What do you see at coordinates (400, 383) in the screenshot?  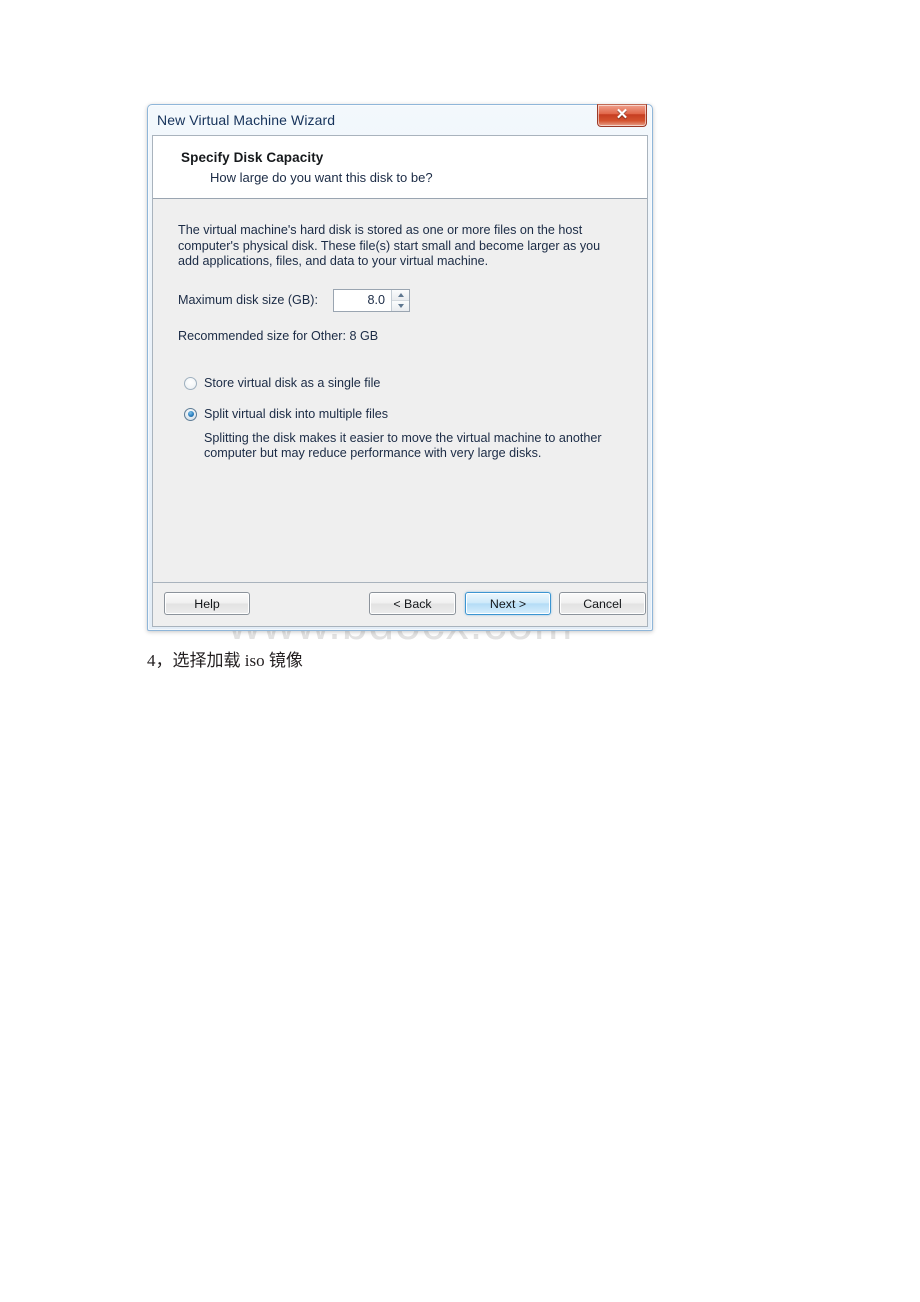 I see `radio-store-single-file: Store virtual disk as a single file` at bounding box center [400, 383].